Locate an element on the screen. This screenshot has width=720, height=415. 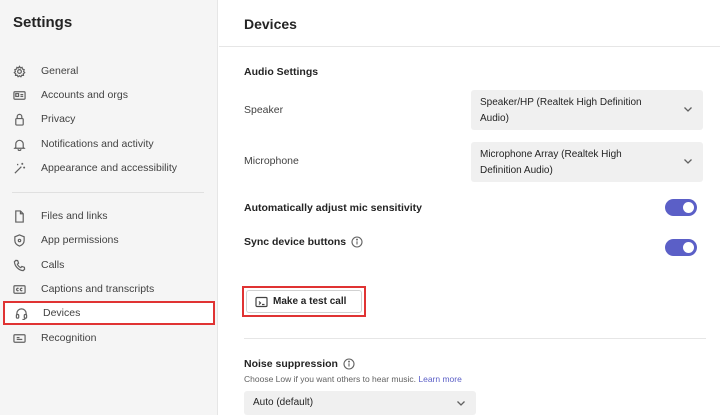
auto-mic-sensitivity-toggle is located at coordinates (681, 207).